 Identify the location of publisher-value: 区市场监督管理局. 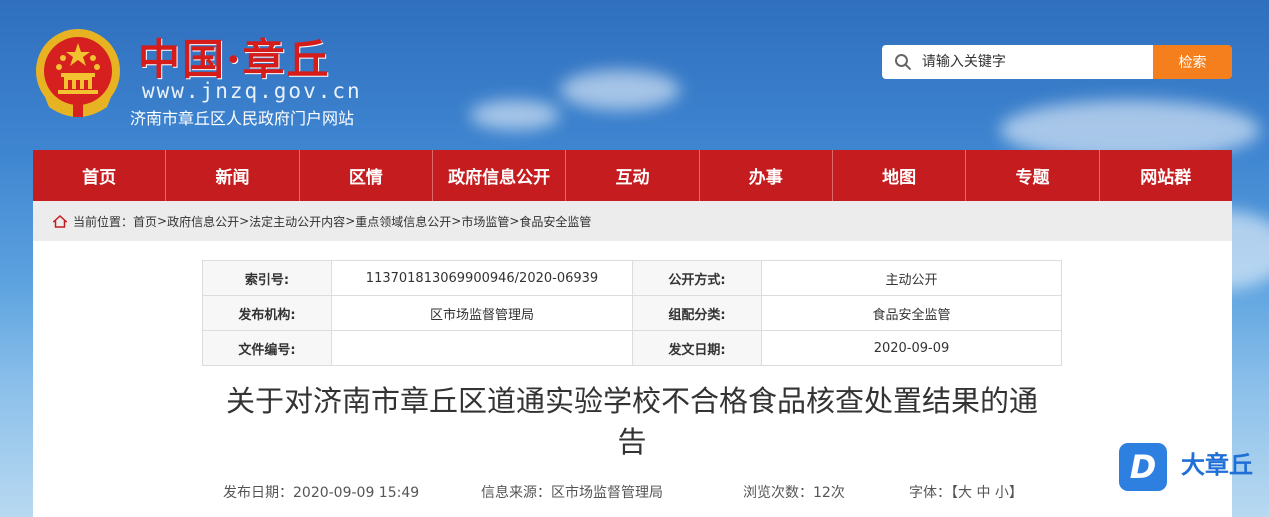
(482, 313).